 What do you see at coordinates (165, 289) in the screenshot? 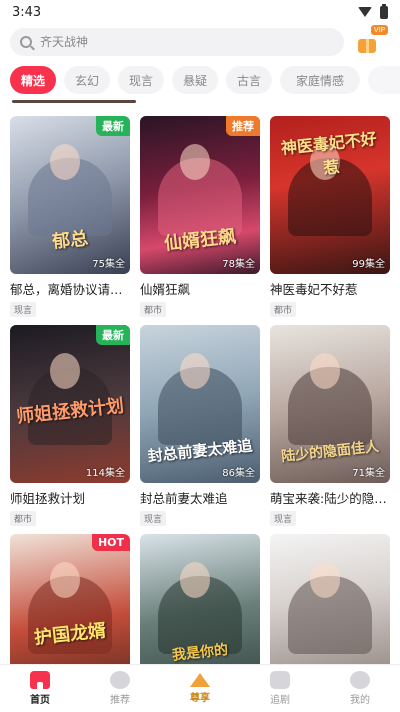
I see `drama-title: 仙婿狂飙` at bounding box center [165, 289].